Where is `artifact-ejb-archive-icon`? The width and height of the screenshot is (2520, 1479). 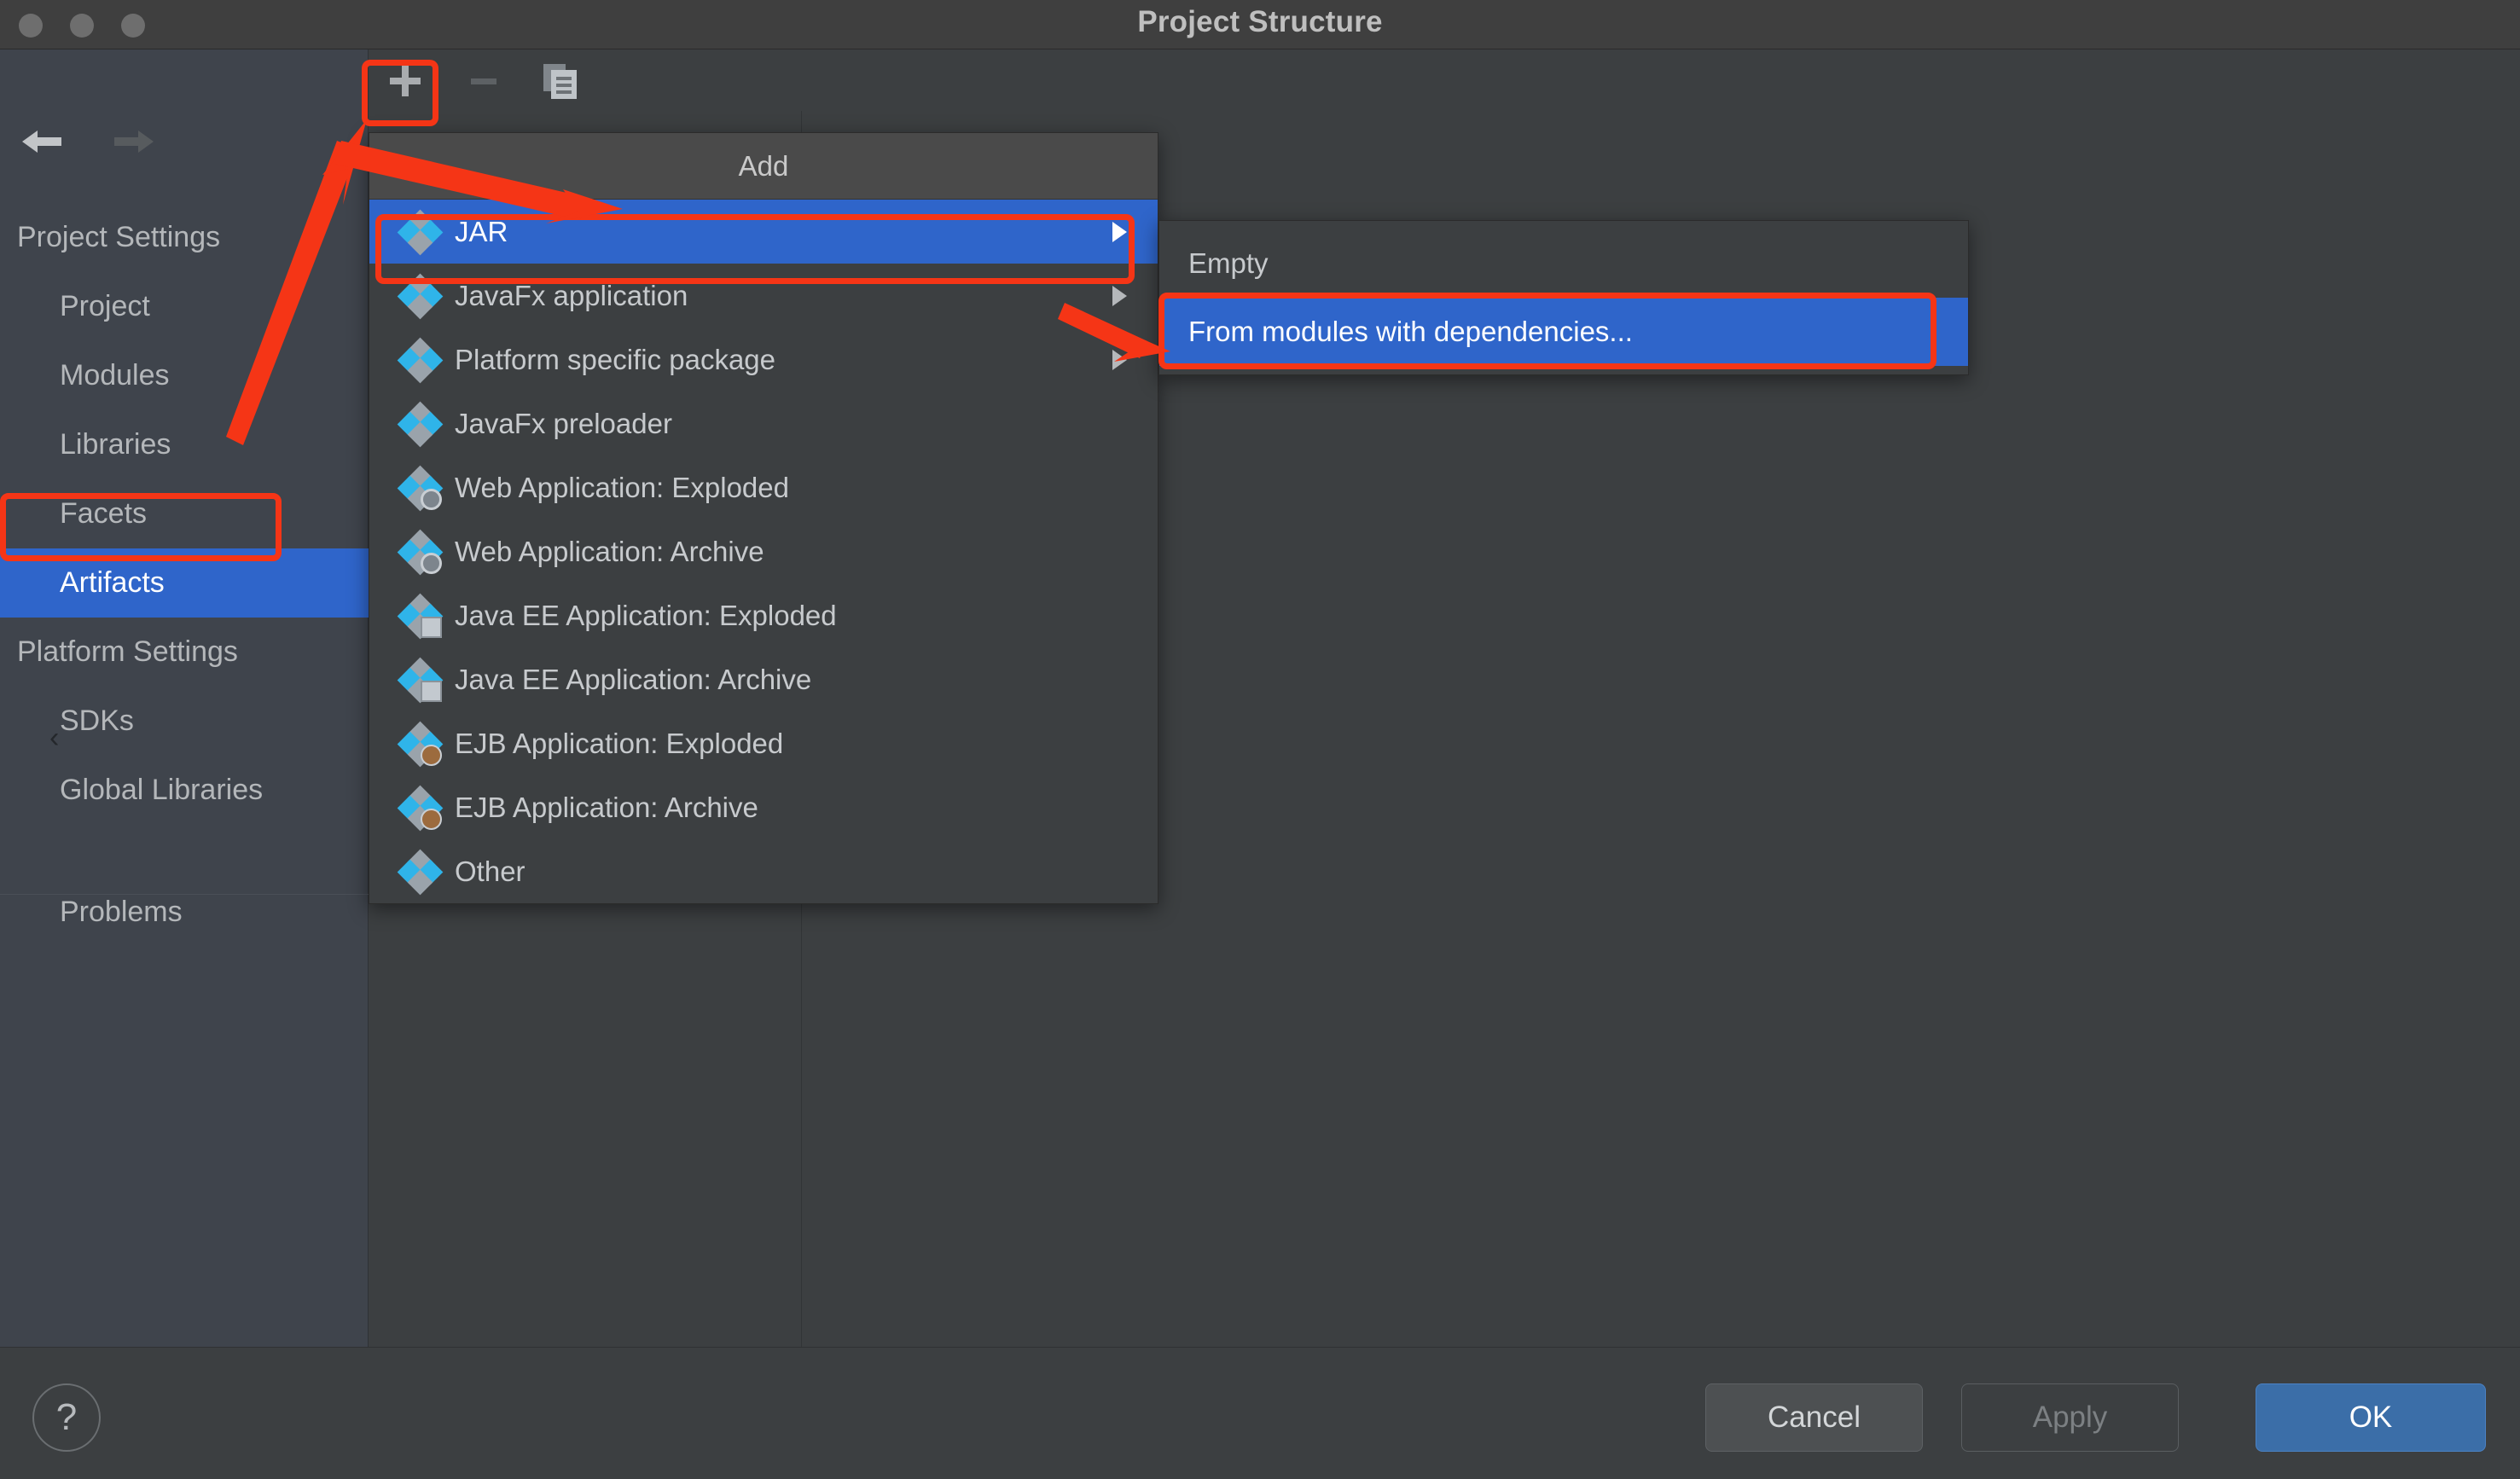 artifact-ejb-archive-icon is located at coordinates (421, 808).